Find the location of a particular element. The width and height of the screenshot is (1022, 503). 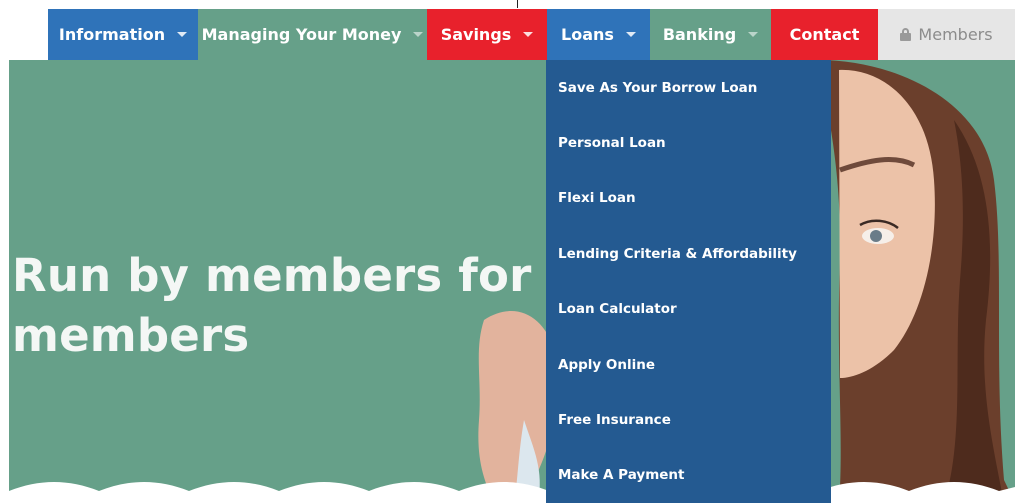

wave-divider is located at coordinates (512, 492).